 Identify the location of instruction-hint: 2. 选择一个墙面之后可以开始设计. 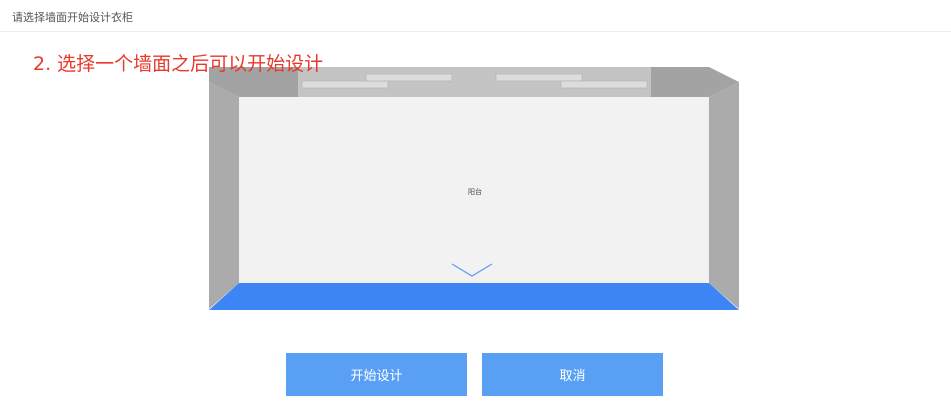
(178, 64).